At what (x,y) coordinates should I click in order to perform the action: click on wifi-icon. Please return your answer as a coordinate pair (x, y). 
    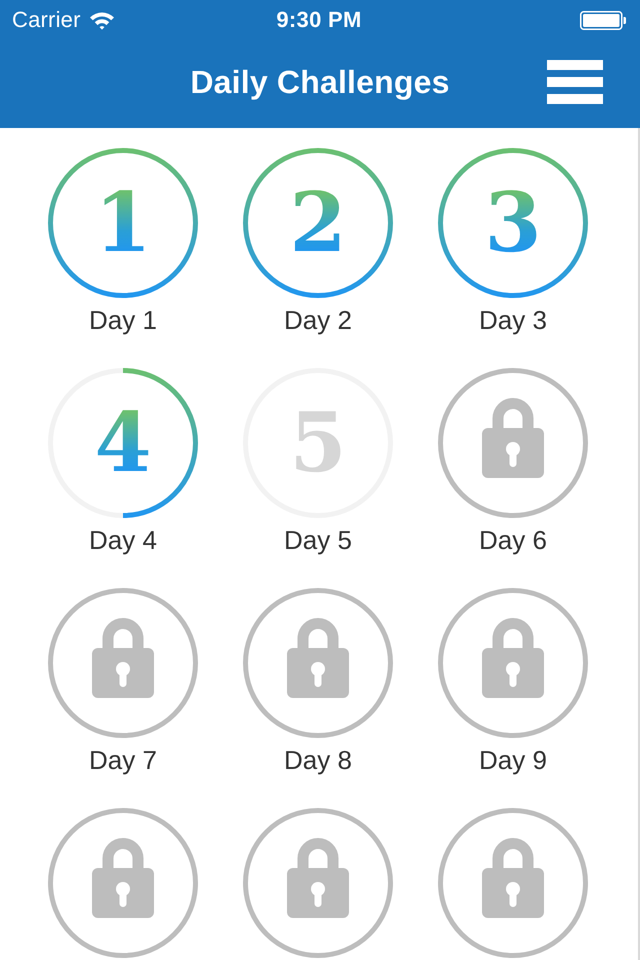
    Looking at the image, I should click on (101, 20).